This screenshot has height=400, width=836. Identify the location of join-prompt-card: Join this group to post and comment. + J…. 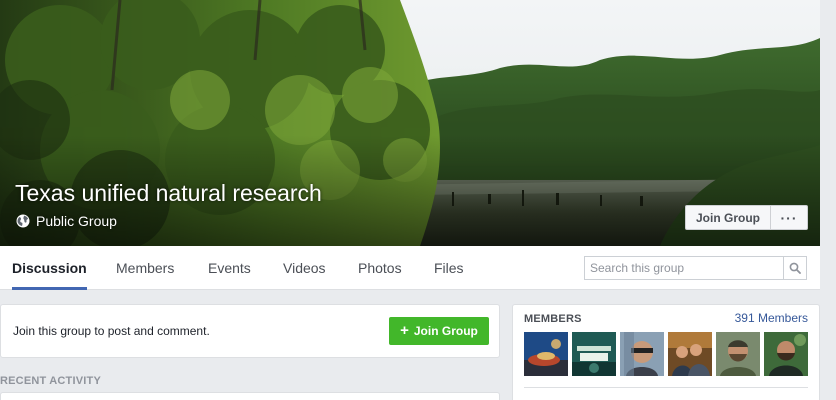
(250, 331).